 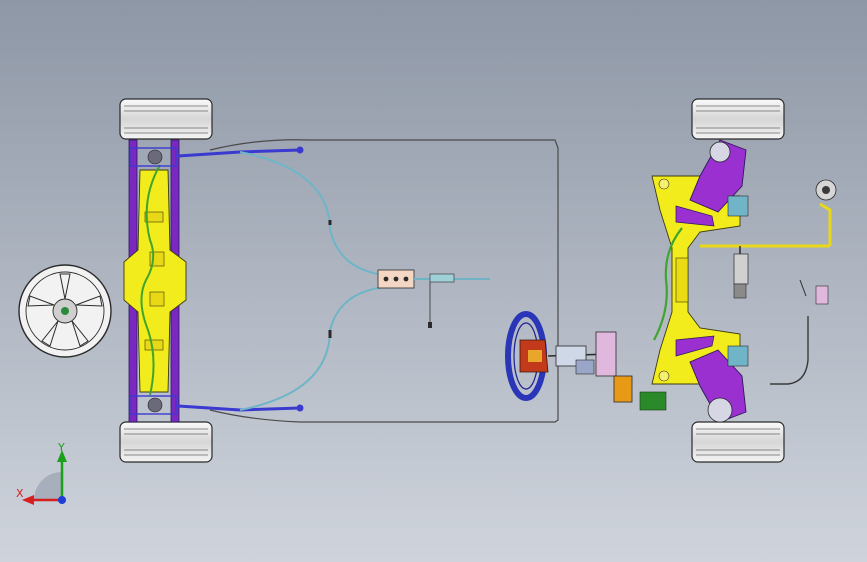 What do you see at coordinates (44, 477) in the screenshot?
I see `coordinate-triad` at bounding box center [44, 477].